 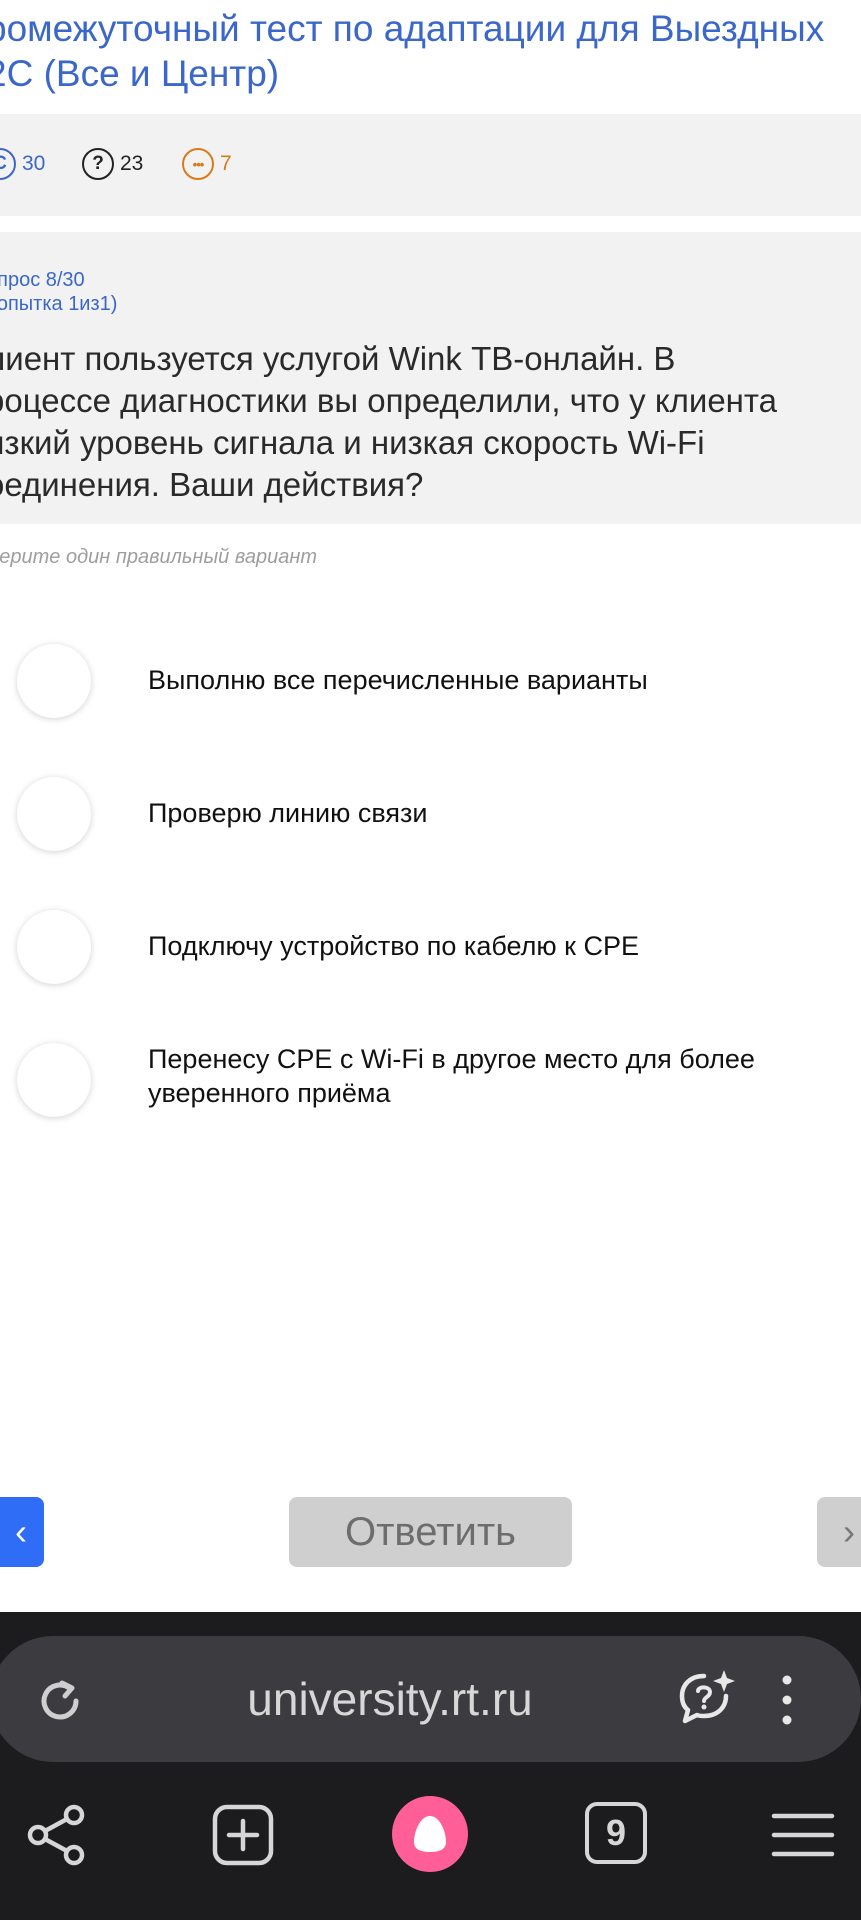 What do you see at coordinates (498, 680) in the screenshot?
I see `answer-option-label: Выполню все перечисленные варианты` at bounding box center [498, 680].